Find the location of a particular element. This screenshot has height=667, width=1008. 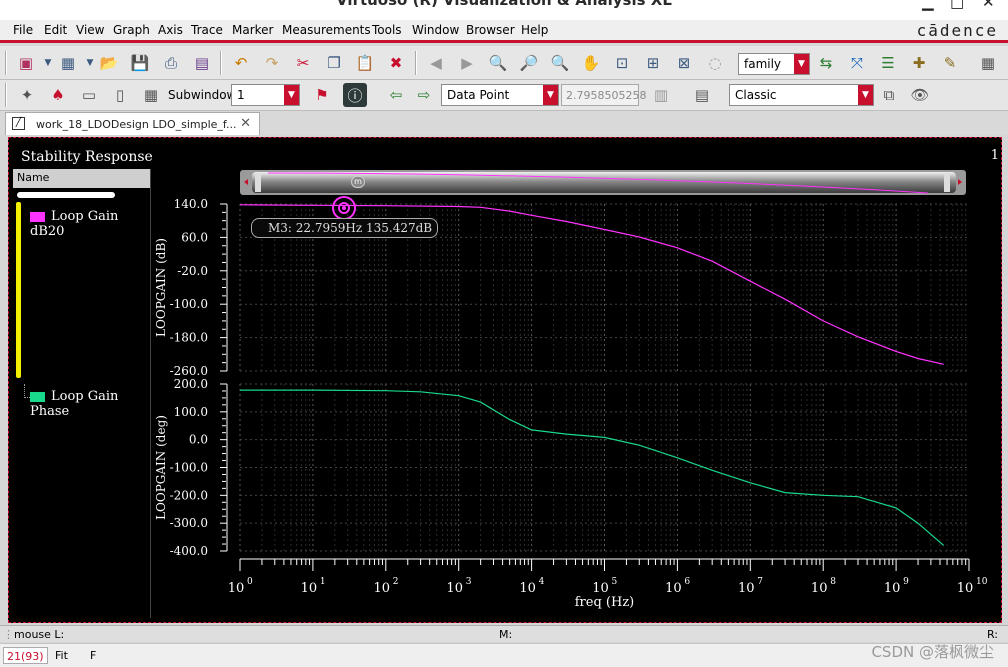

menu-marker: Marker is located at coordinates (252, 30).